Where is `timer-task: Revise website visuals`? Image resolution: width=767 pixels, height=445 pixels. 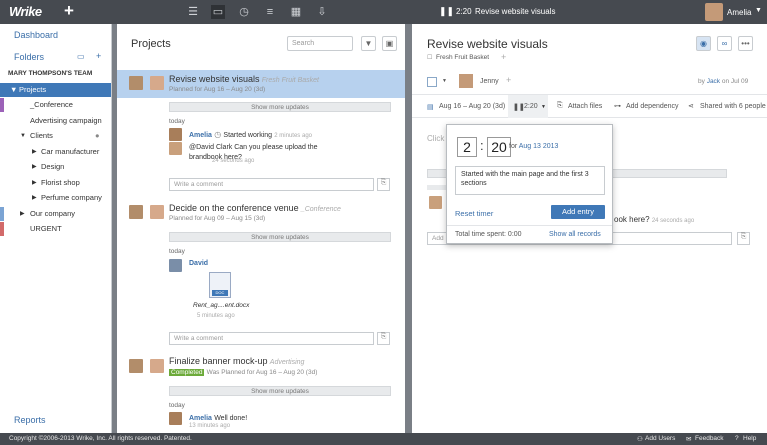
timer-task: Revise website visuals is located at coordinates (515, 11).